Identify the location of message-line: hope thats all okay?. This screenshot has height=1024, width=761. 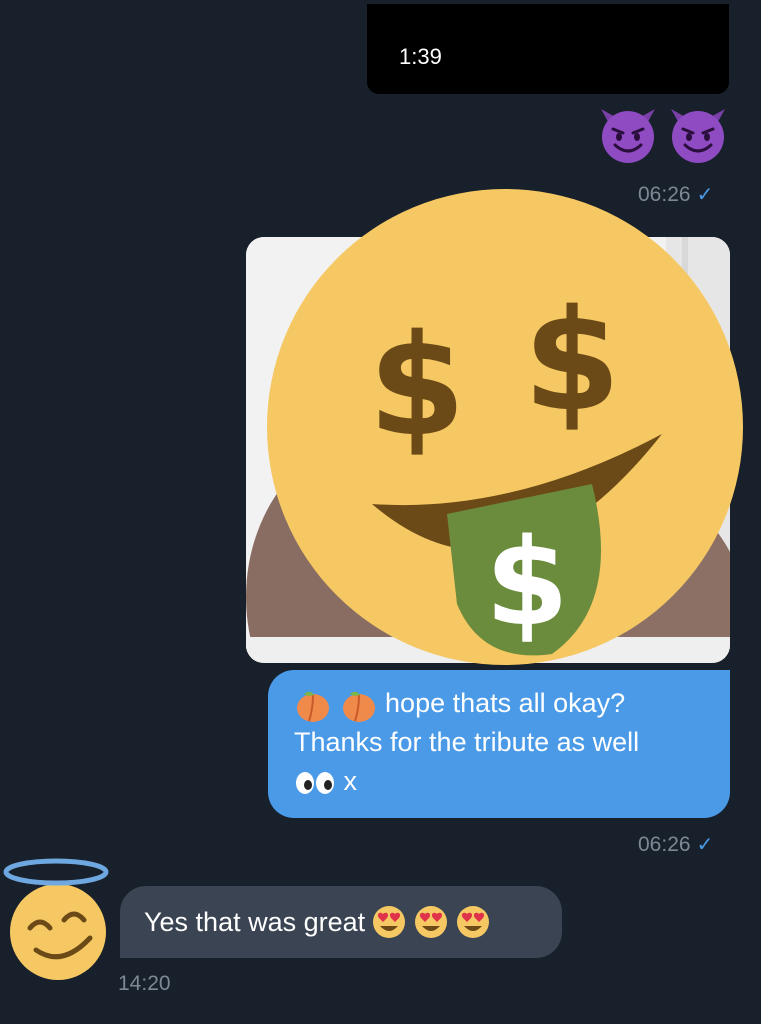
(502, 703).